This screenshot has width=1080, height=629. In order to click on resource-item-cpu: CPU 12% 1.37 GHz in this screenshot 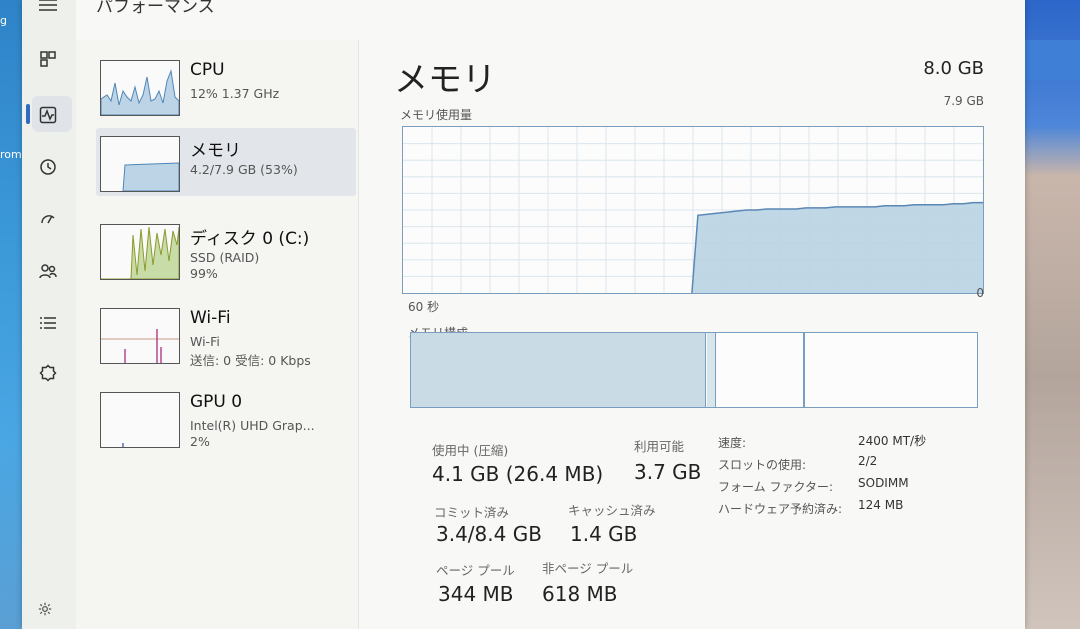, I will do `click(226, 86)`.